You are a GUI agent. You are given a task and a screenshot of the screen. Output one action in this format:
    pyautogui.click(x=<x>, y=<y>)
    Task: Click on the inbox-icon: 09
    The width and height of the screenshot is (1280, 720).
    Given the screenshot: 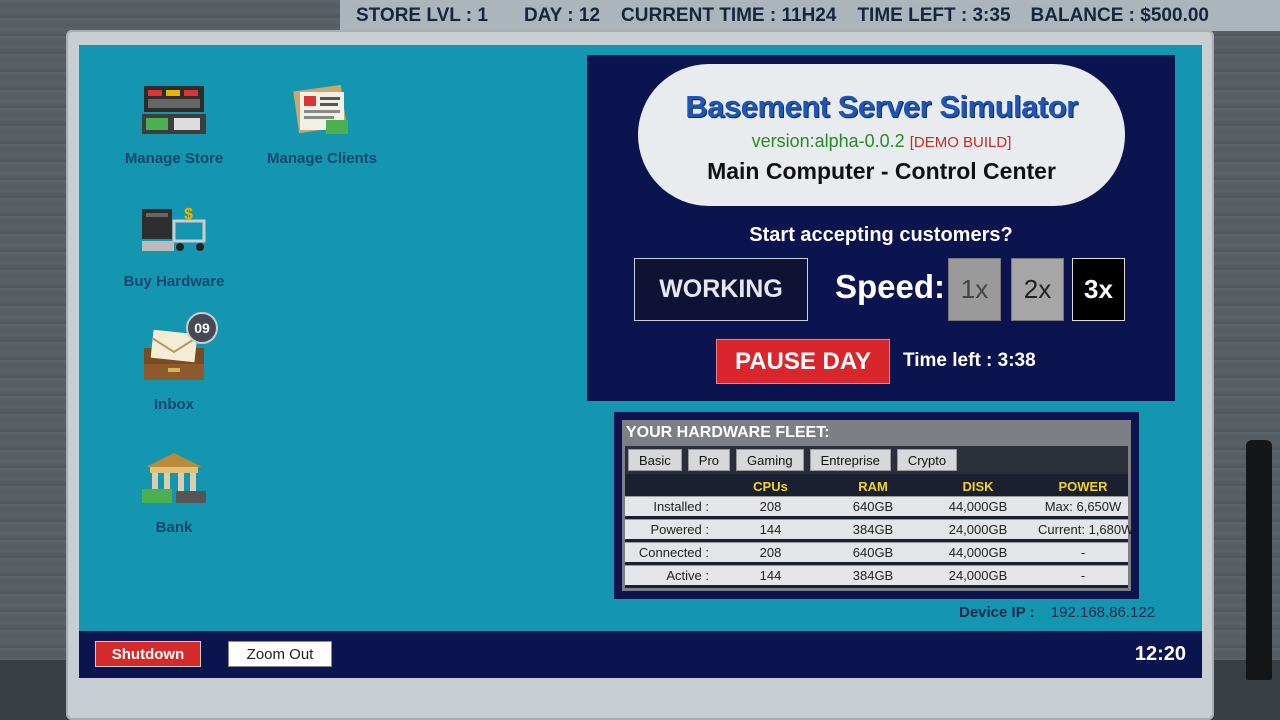 What is the action you would take?
    pyautogui.click(x=178, y=349)
    